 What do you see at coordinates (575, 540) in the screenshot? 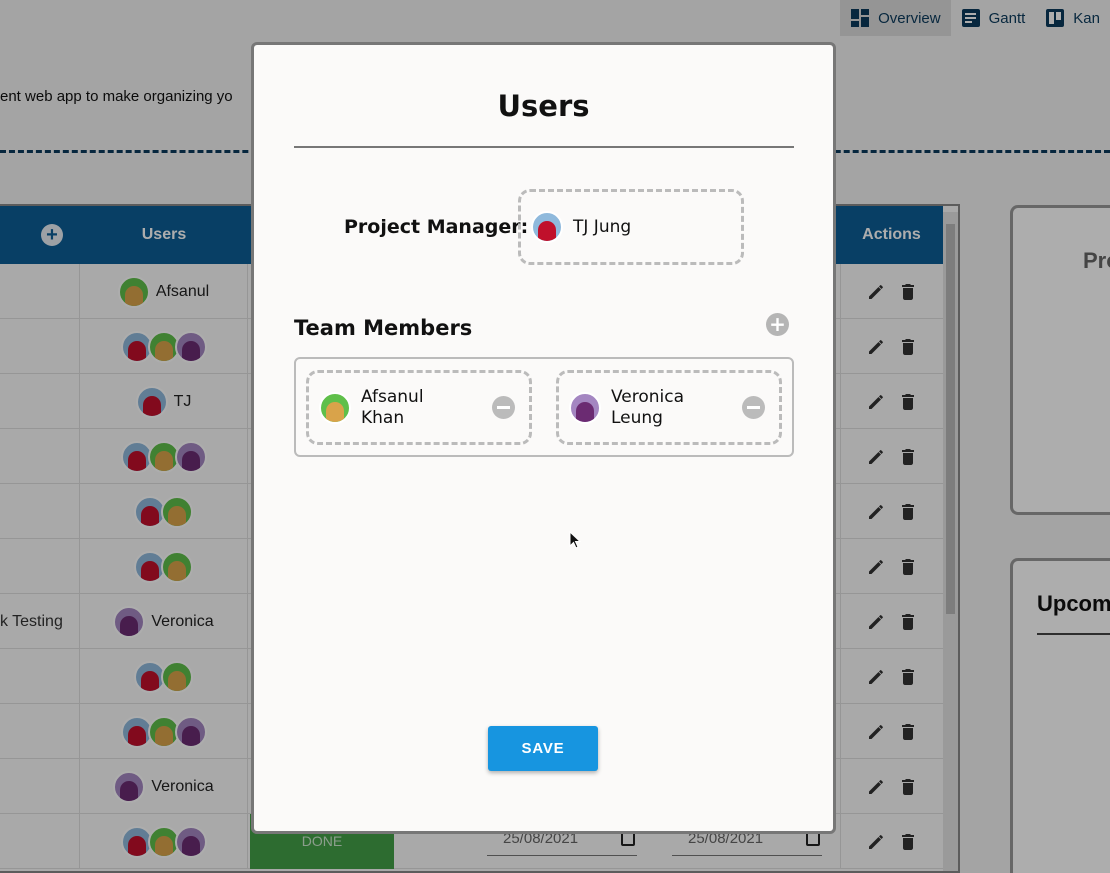
I see `mouse-cursor-icon` at bounding box center [575, 540].